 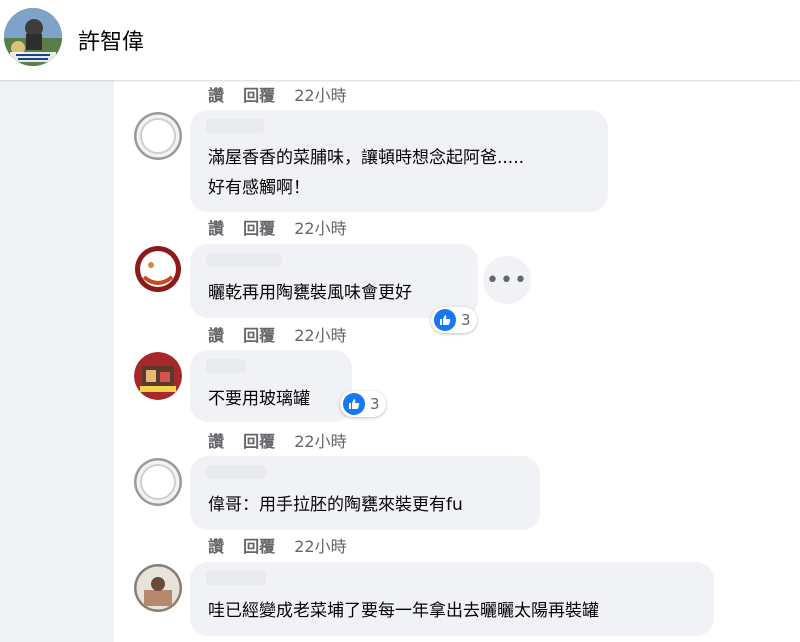 I want to click on author-name: 許智偉, so click(x=111, y=40).